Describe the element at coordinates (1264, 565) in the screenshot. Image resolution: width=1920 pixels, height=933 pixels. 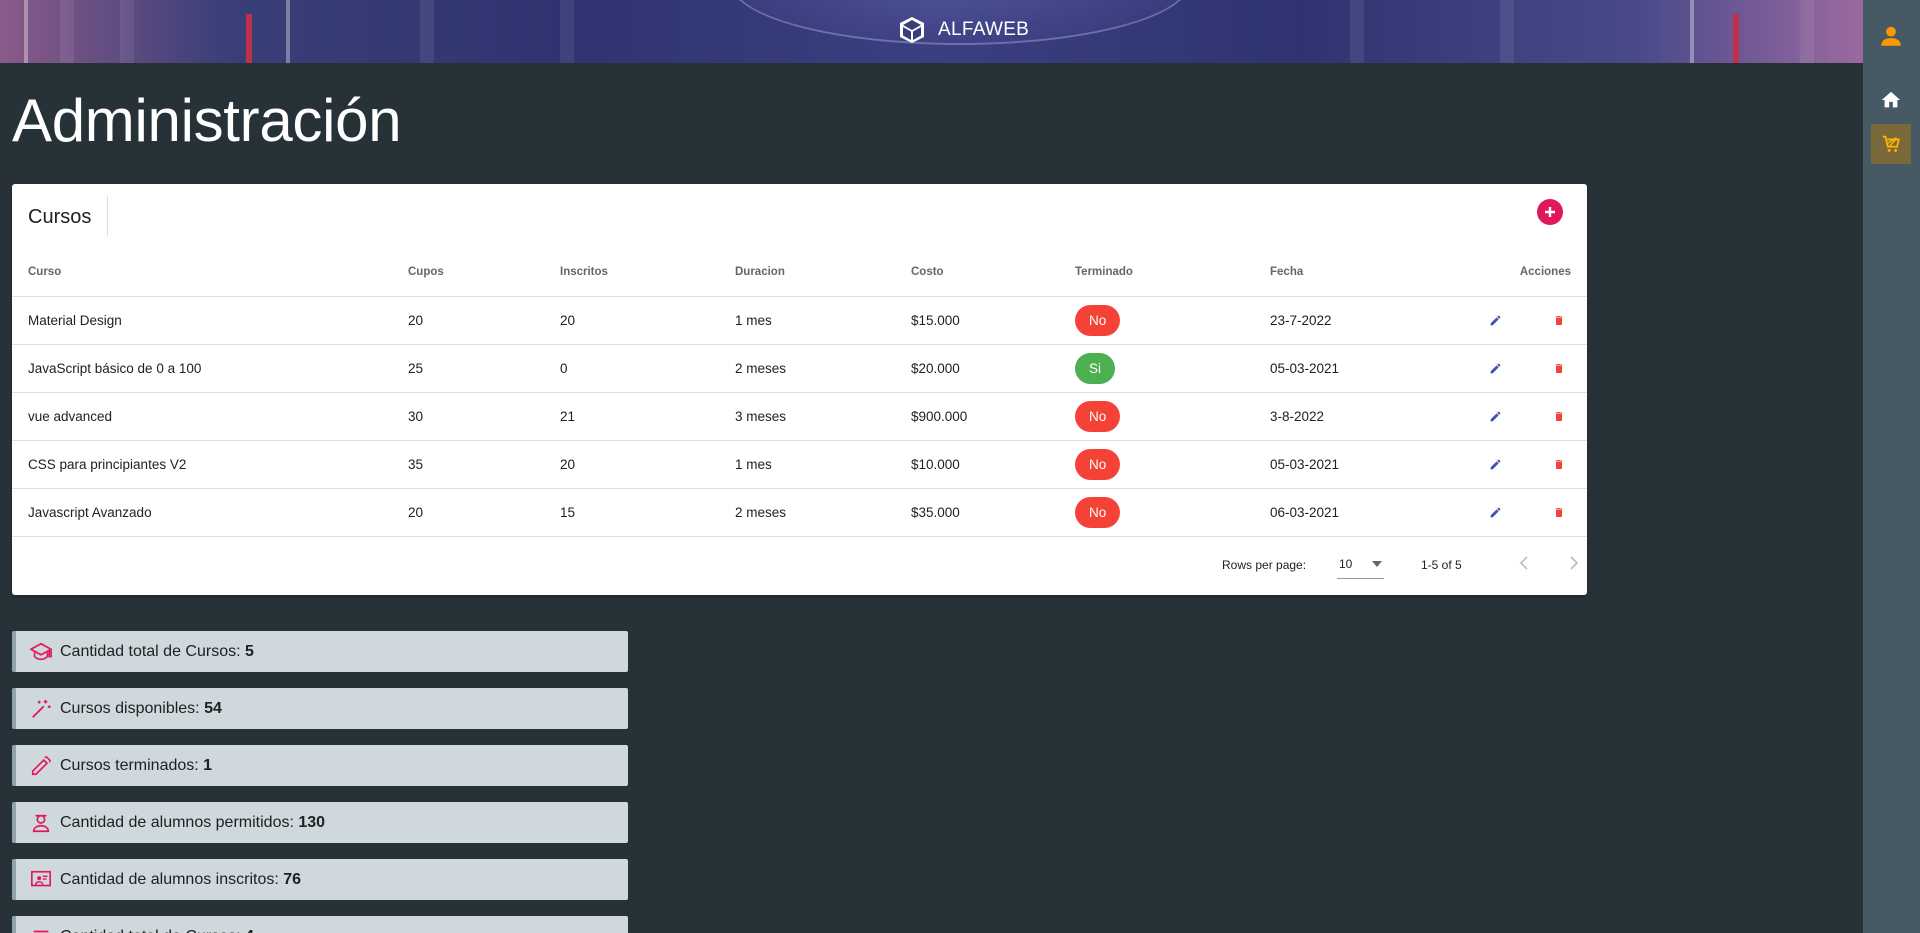
I see `rows-per-page-label: Rows per page:` at that location.